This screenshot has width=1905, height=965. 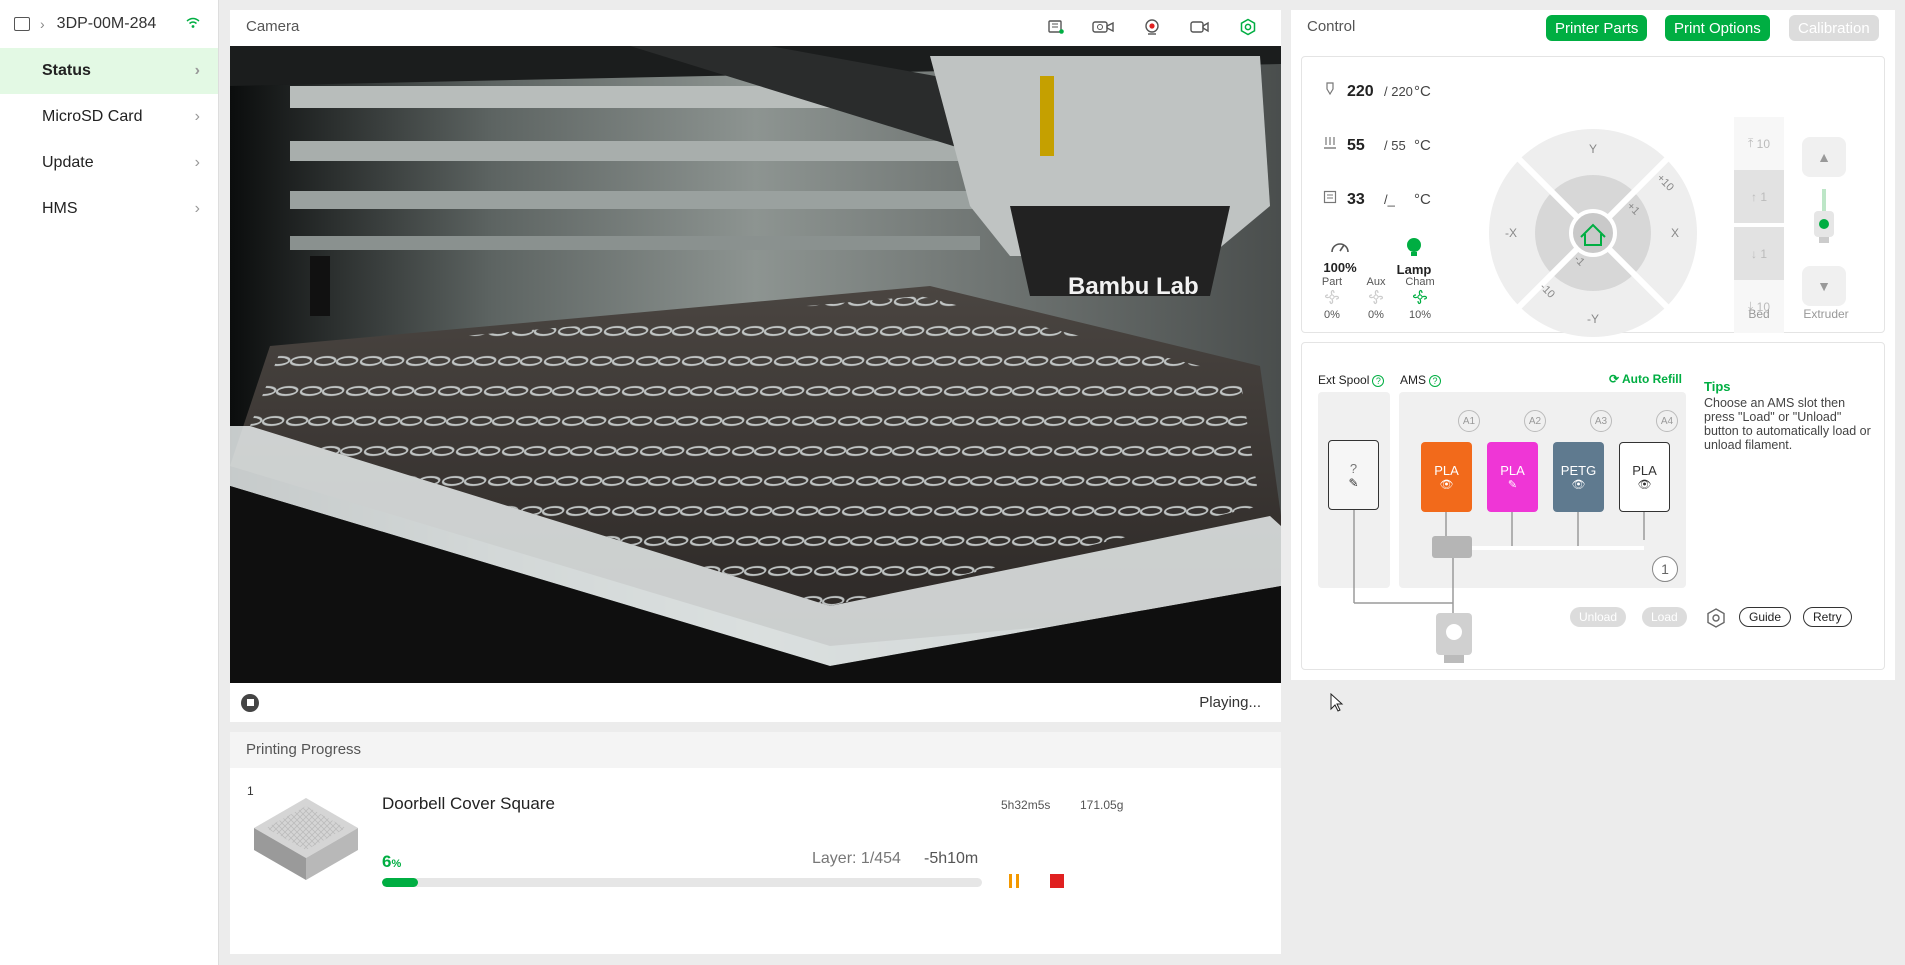 I want to click on ams-slot-a1: PLA 👁, so click(x=1446, y=477).